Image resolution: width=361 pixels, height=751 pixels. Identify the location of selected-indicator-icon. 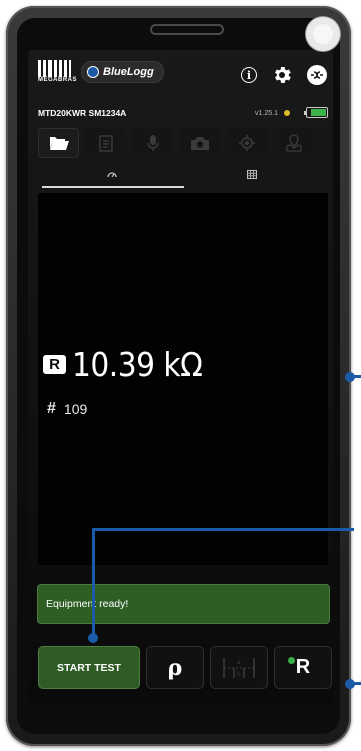
(291, 660).